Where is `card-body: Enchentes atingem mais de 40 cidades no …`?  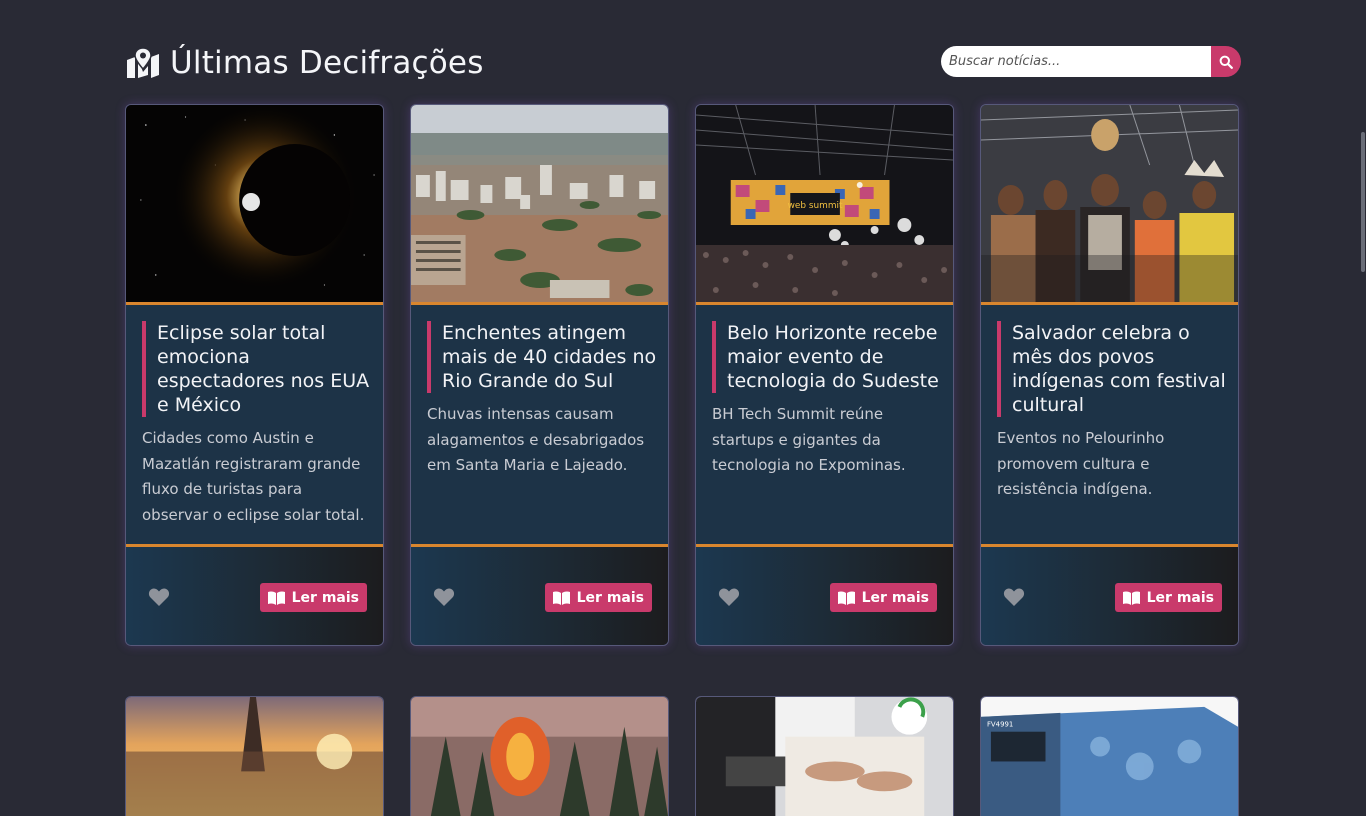
card-body: Enchentes atingem mais de 40 cidades no … is located at coordinates (542, 400).